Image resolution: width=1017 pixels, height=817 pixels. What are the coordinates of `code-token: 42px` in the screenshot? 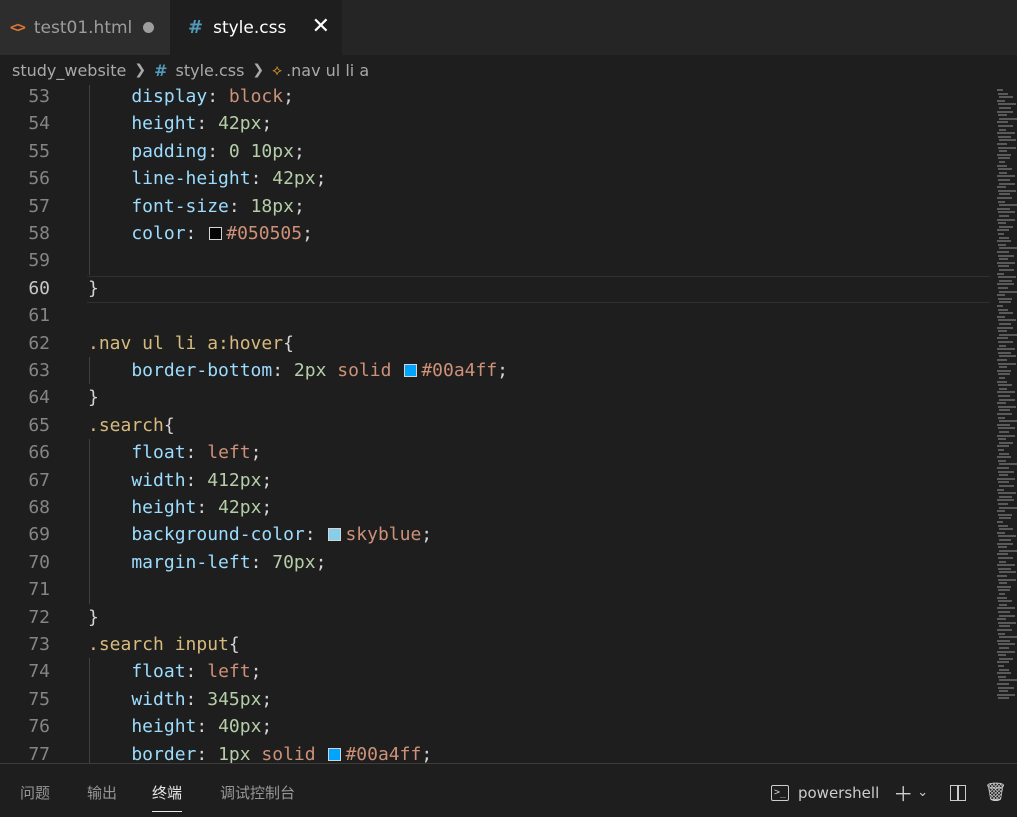 It's located at (240, 124).